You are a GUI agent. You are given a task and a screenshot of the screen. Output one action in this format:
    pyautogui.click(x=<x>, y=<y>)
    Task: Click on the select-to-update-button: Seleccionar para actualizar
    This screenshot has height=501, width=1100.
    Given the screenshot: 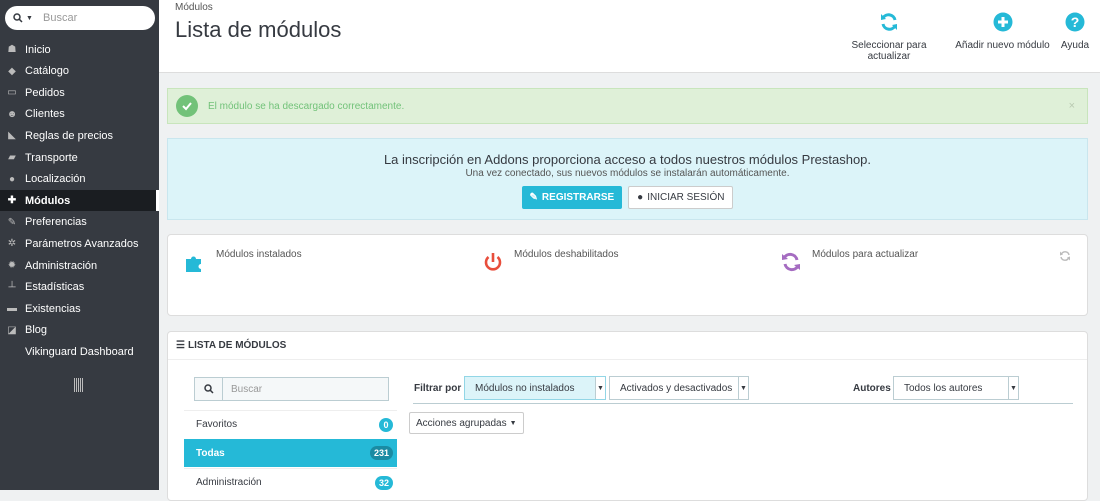 What is the action you would take?
    pyautogui.click(x=889, y=37)
    